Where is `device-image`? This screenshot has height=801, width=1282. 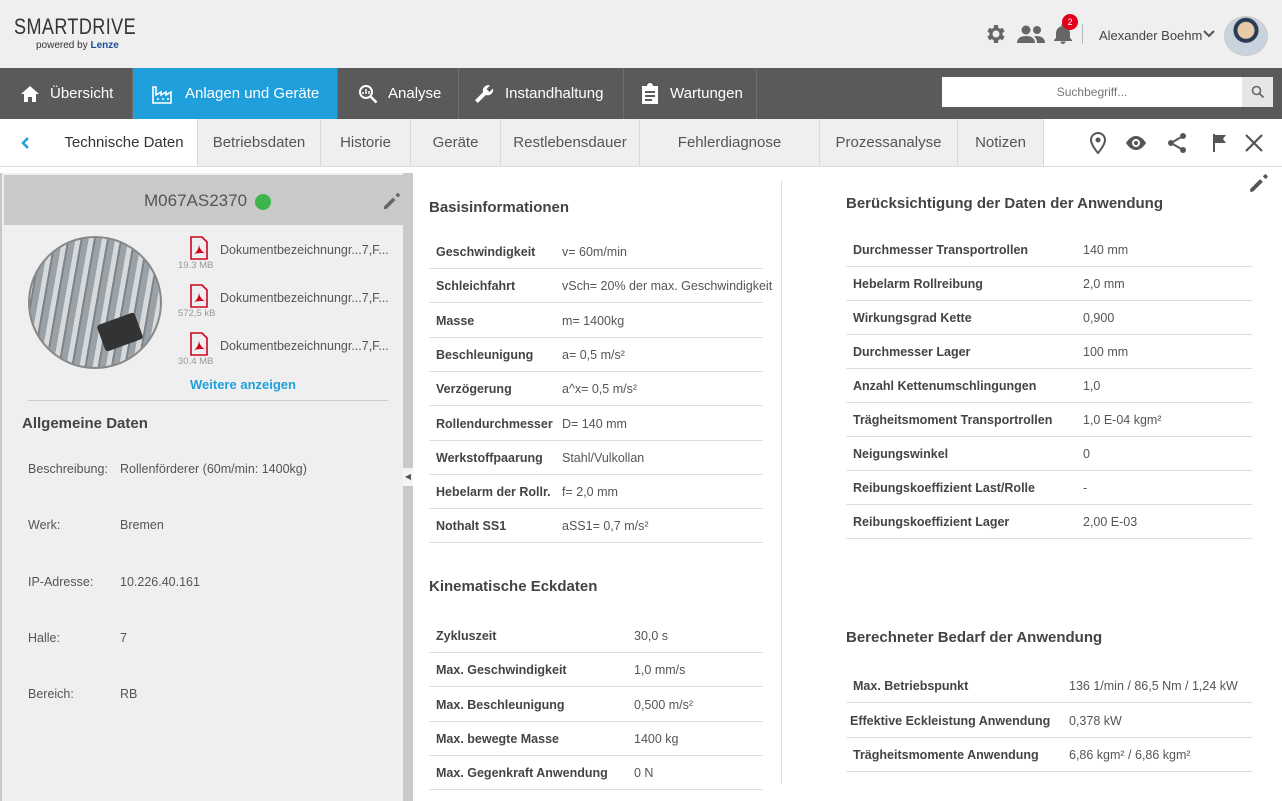 device-image is located at coordinates (95, 302).